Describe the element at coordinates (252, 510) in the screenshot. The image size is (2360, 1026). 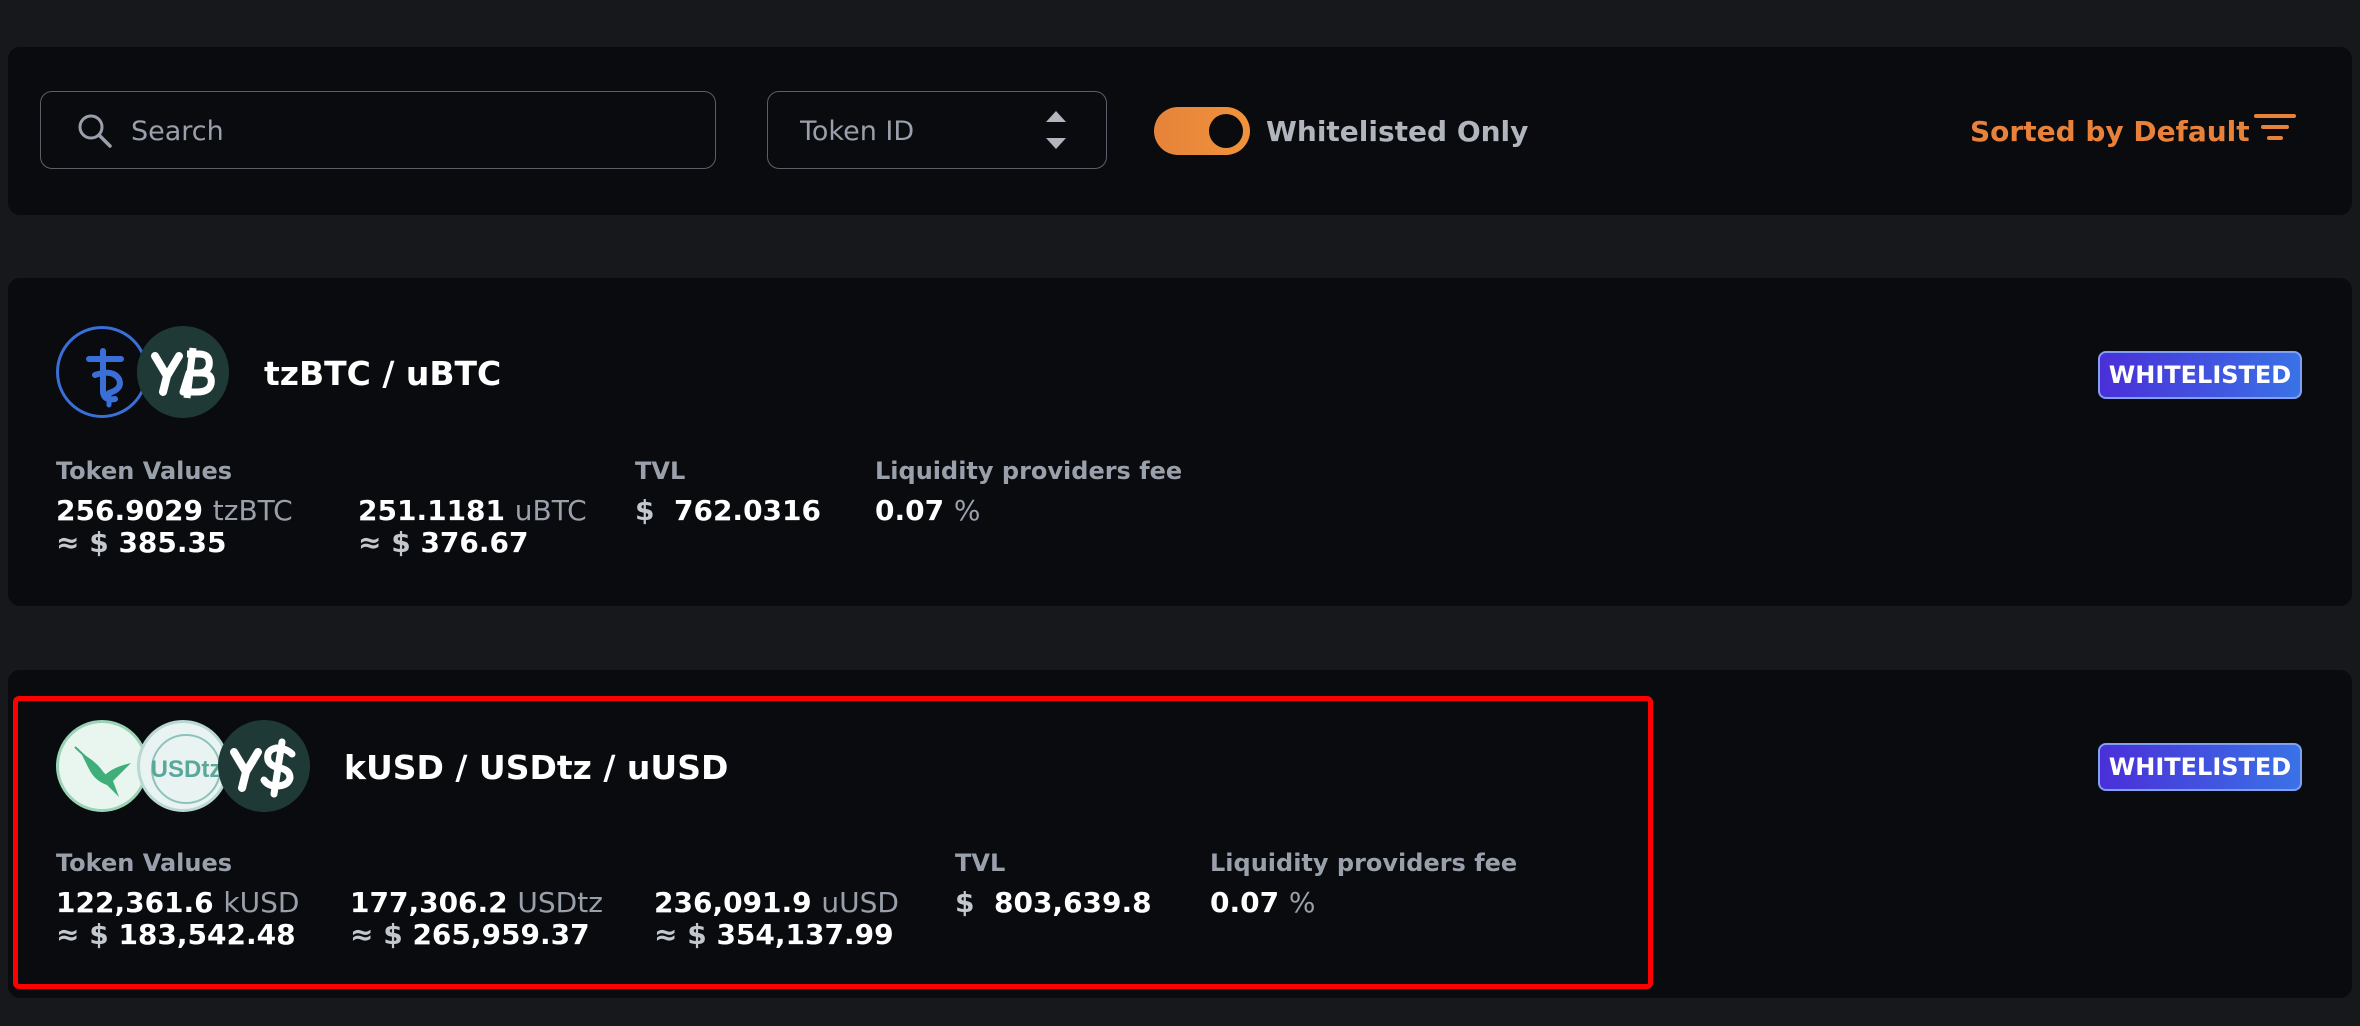
I see `token-symbol: tzBTC` at that location.